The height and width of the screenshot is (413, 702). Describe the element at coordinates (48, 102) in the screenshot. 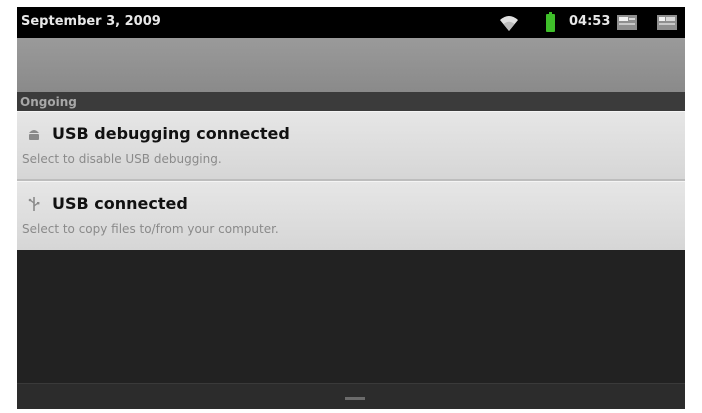

I see `section-title-ongoing: Ongoing` at that location.